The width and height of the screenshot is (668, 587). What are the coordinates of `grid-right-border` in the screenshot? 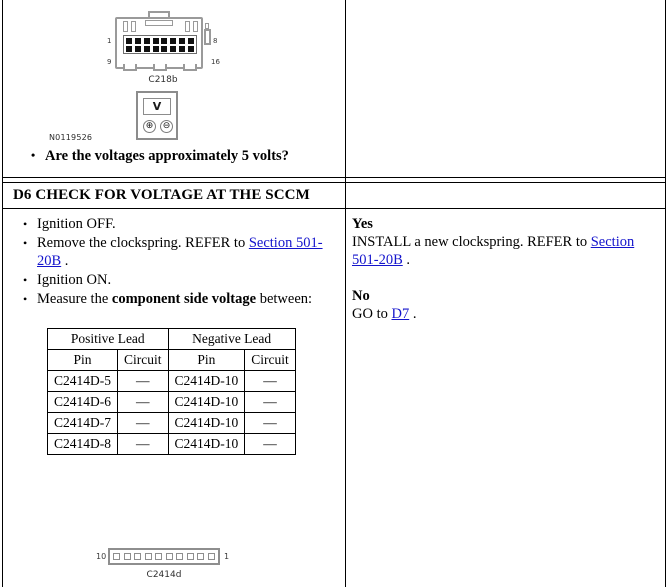 It's located at (665, 293).